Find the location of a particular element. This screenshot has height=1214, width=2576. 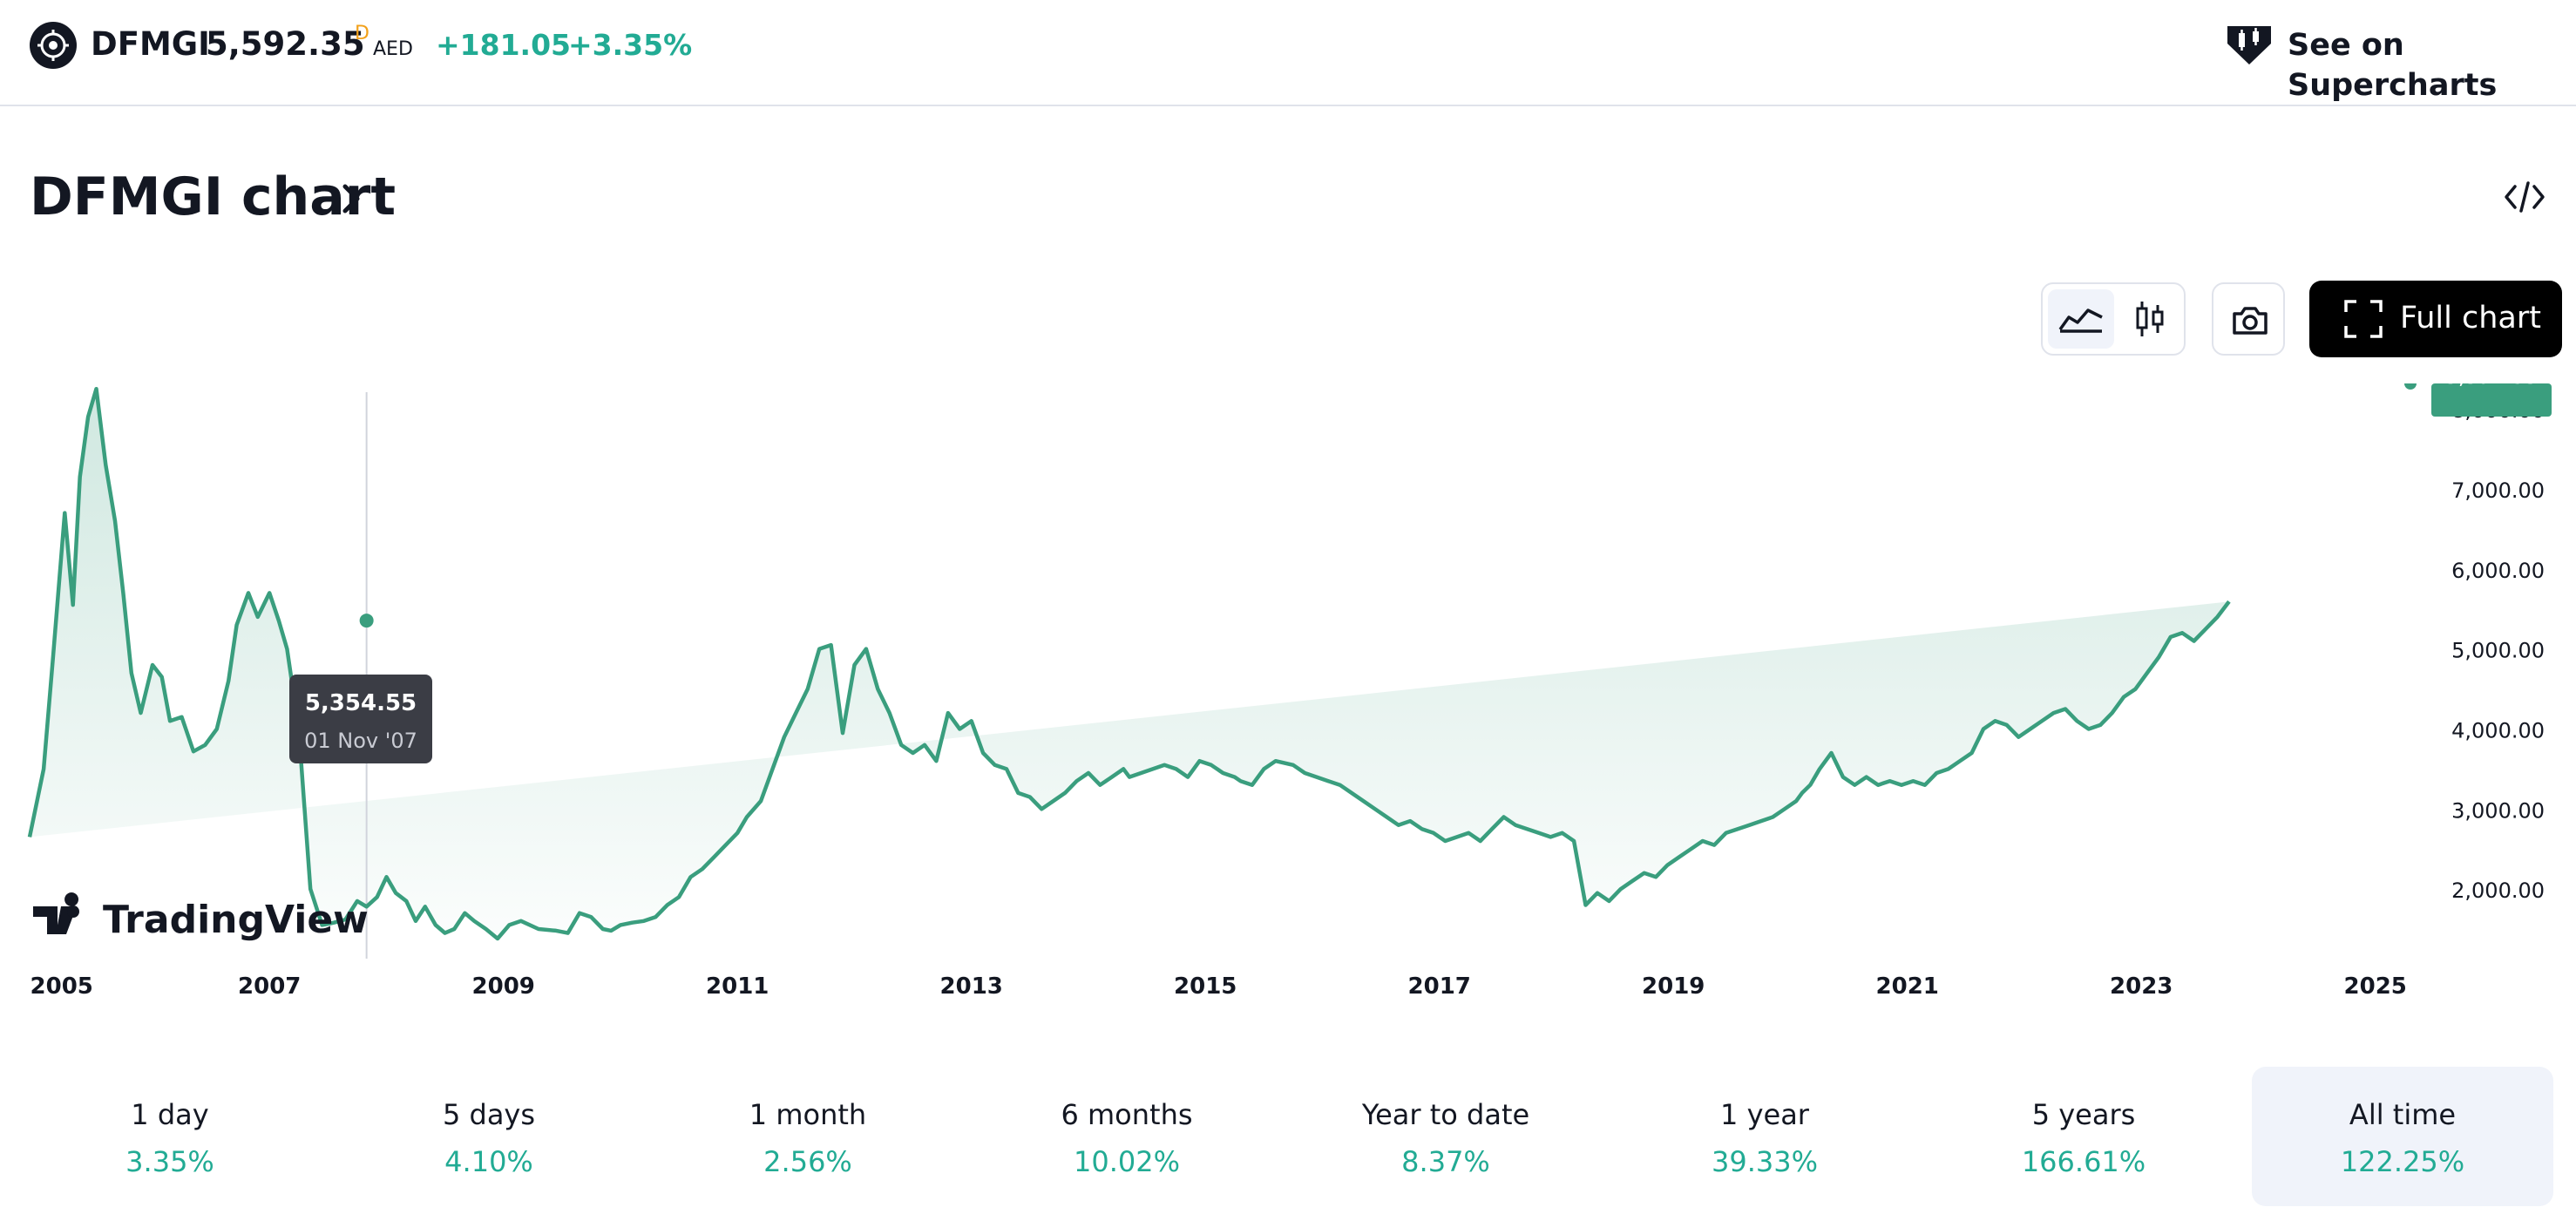

period-button-year-to-date: Year to date 8.37% is located at coordinates (1446, 1136).